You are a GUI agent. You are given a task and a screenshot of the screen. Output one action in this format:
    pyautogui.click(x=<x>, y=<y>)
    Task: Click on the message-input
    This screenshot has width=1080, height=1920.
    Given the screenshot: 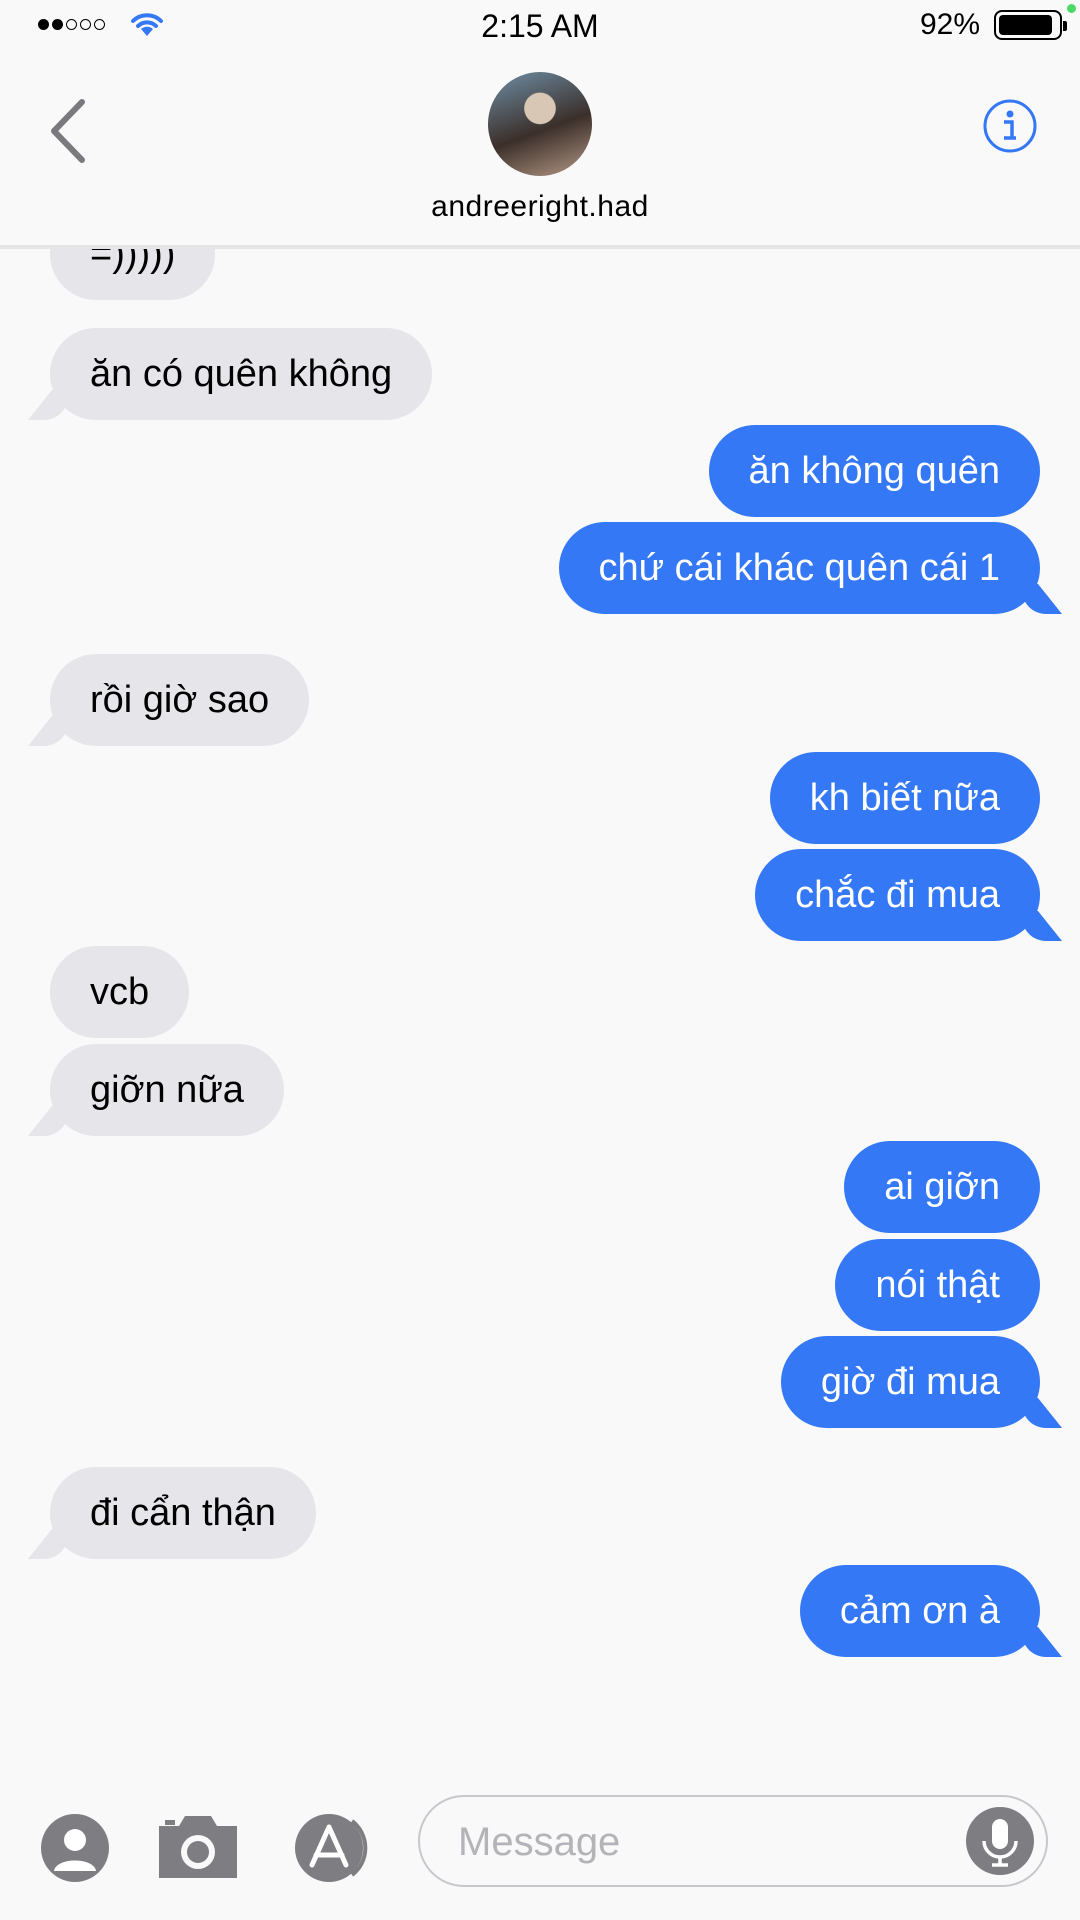 What is the action you would take?
    pyautogui.click(x=698, y=1842)
    